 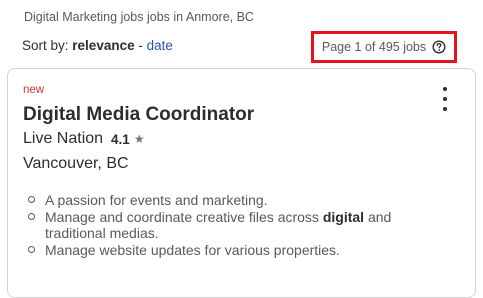 I want to click on sort-bar: Sort by: relevance - date, so click(x=97, y=45).